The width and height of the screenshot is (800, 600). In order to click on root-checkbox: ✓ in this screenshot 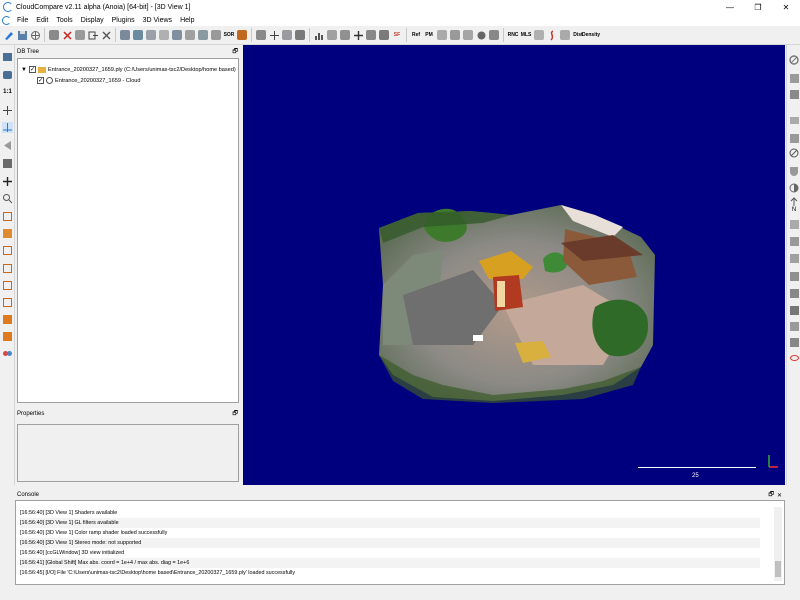, I will do `click(32, 69)`.